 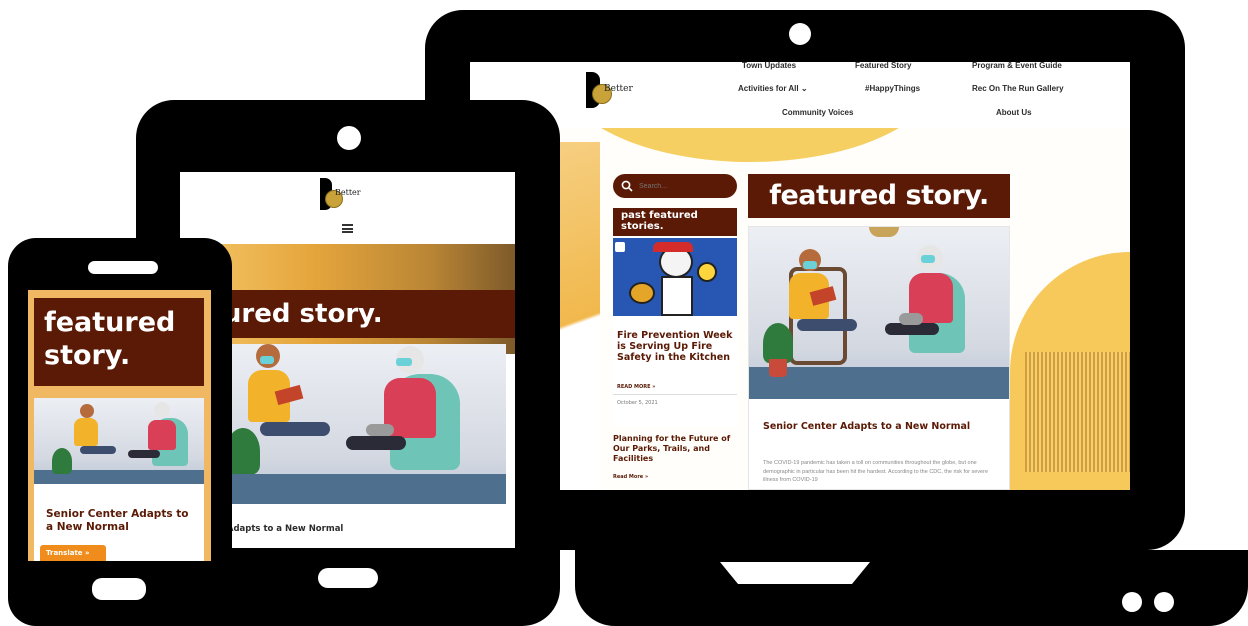 What do you see at coordinates (1018, 88) in the screenshot?
I see `nav-rec-gallery: Rec On The Run Gallery` at bounding box center [1018, 88].